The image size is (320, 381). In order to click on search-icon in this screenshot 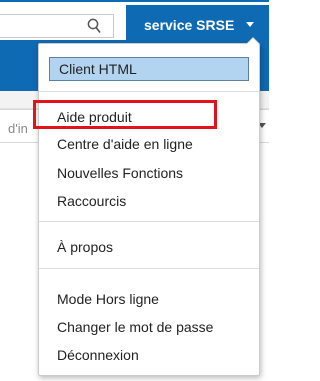, I will do `click(94, 26)`.